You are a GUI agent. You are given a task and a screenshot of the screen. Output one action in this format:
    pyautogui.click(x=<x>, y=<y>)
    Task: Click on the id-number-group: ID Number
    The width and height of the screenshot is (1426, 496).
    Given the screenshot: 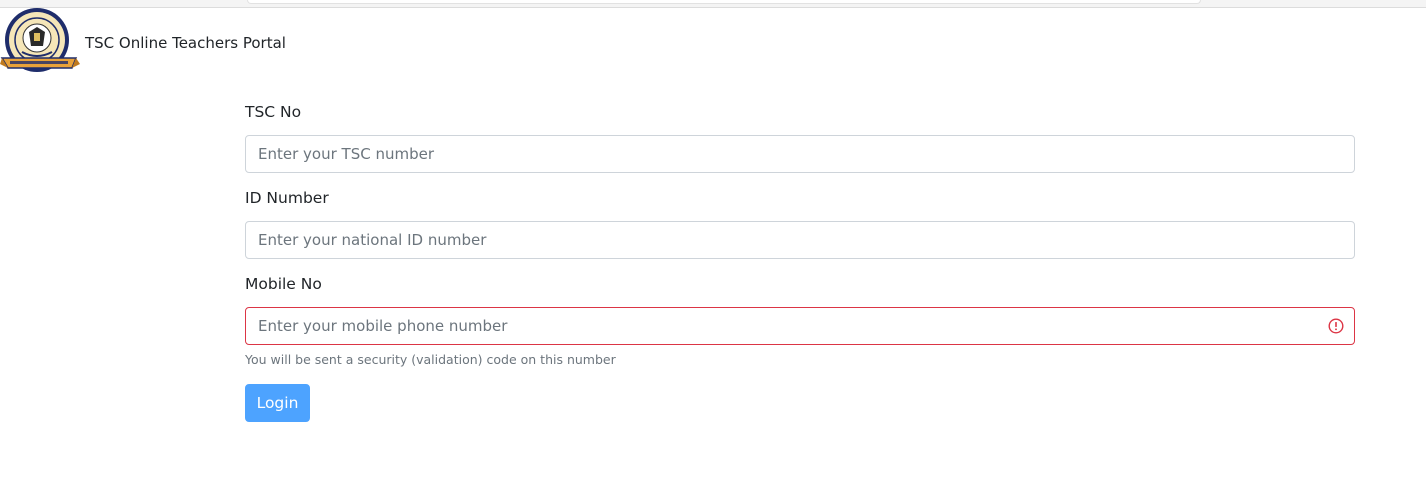 What is the action you would take?
    pyautogui.click(x=800, y=229)
    